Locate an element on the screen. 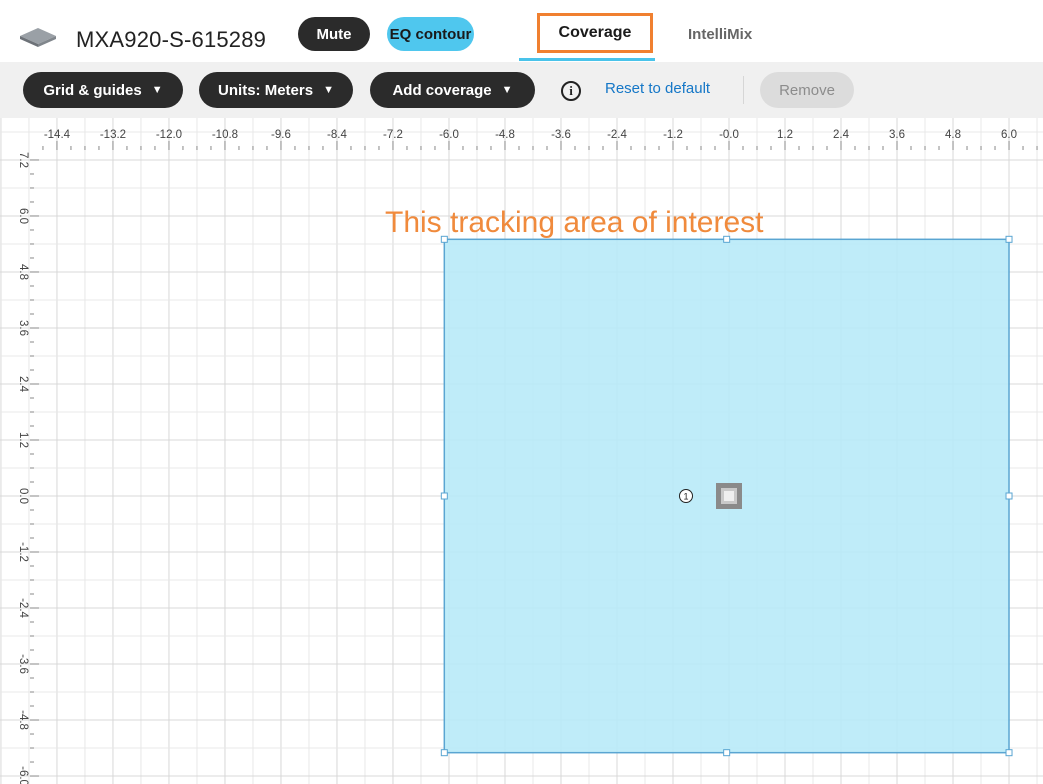  grid-guides-dropdown: Grid & guides ▼ is located at coordinates (103, 90).